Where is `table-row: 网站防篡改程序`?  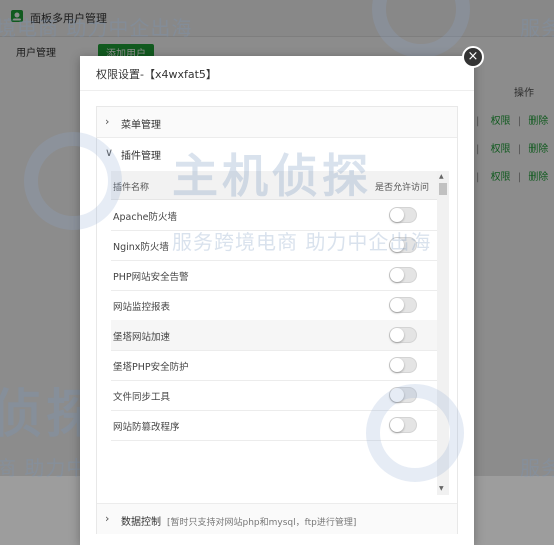
table-row: 网站防篡改程序 is located at coordinates (274, 425).